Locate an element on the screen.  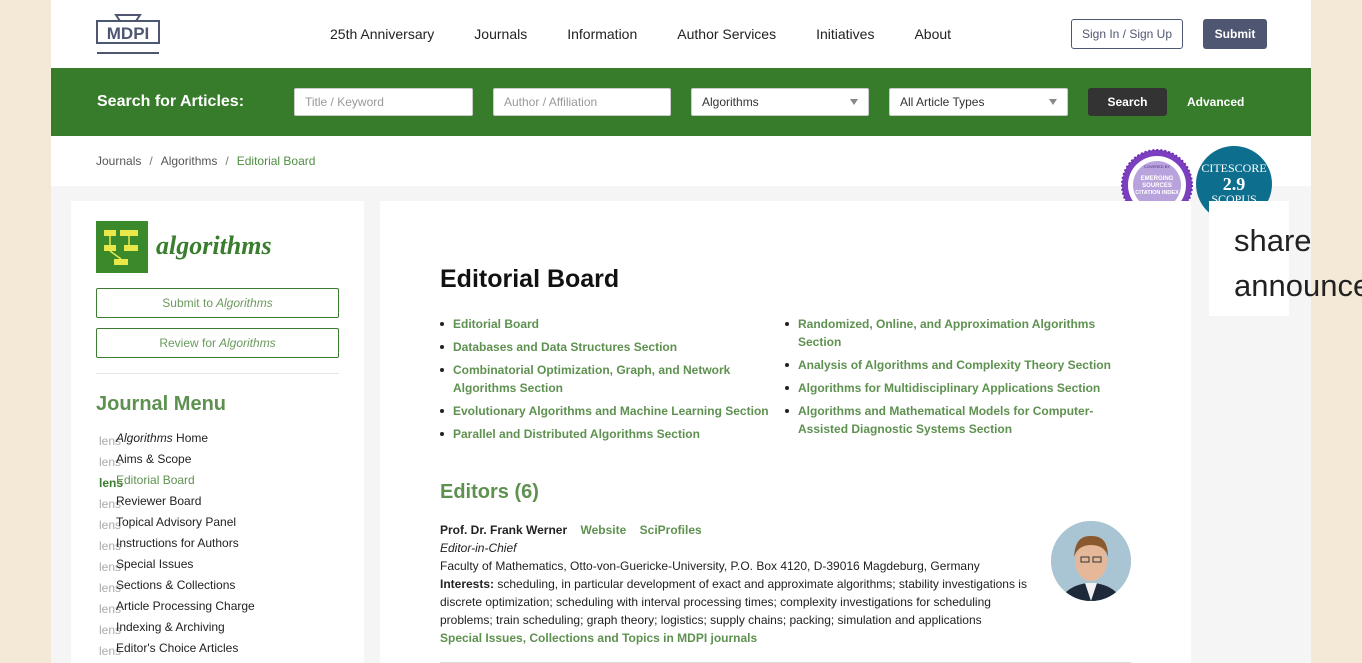
article-type-select: All Article Types is located at coordinates (978, 102).